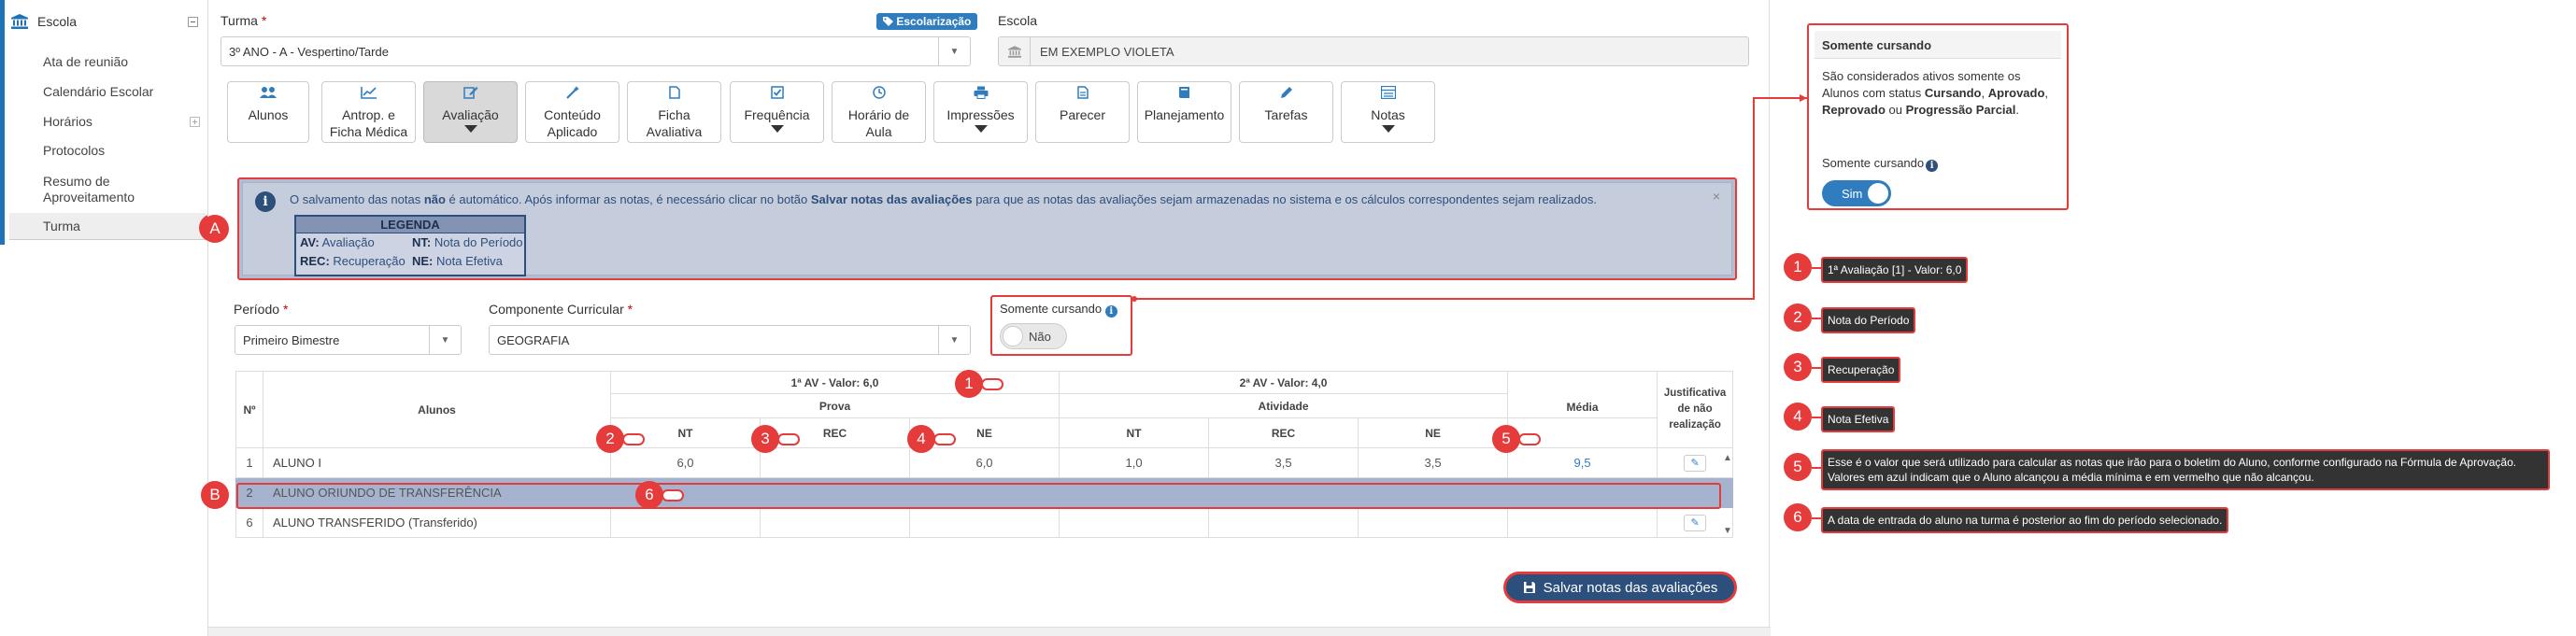  What do you see at coordinates (309, 51) in the screenshot?
I see `turma-select-value: 3º ANO - A - Vespertino/Tarde` at bounding box center [309, 51].